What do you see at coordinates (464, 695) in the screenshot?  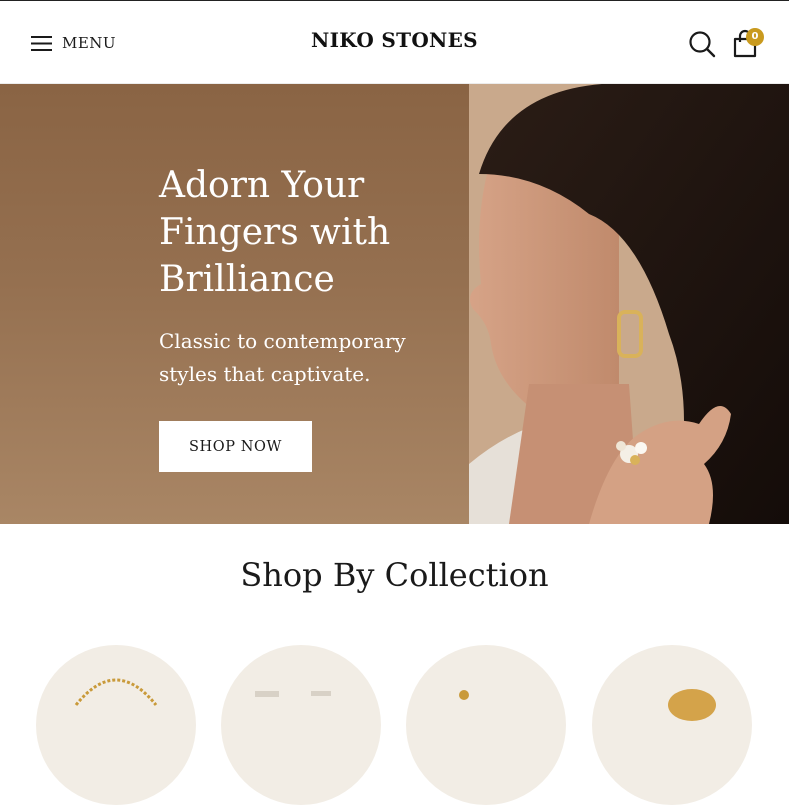 I see `earring-icon` at bounding box center [464, 695].